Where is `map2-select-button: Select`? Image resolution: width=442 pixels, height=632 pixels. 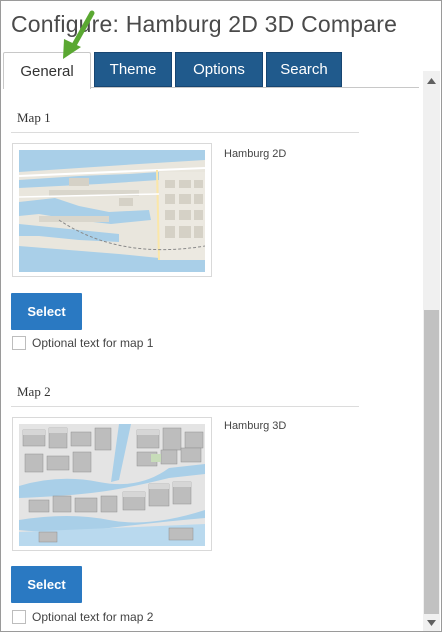 map2-select-button: Select is located at coordinates (46, 584).